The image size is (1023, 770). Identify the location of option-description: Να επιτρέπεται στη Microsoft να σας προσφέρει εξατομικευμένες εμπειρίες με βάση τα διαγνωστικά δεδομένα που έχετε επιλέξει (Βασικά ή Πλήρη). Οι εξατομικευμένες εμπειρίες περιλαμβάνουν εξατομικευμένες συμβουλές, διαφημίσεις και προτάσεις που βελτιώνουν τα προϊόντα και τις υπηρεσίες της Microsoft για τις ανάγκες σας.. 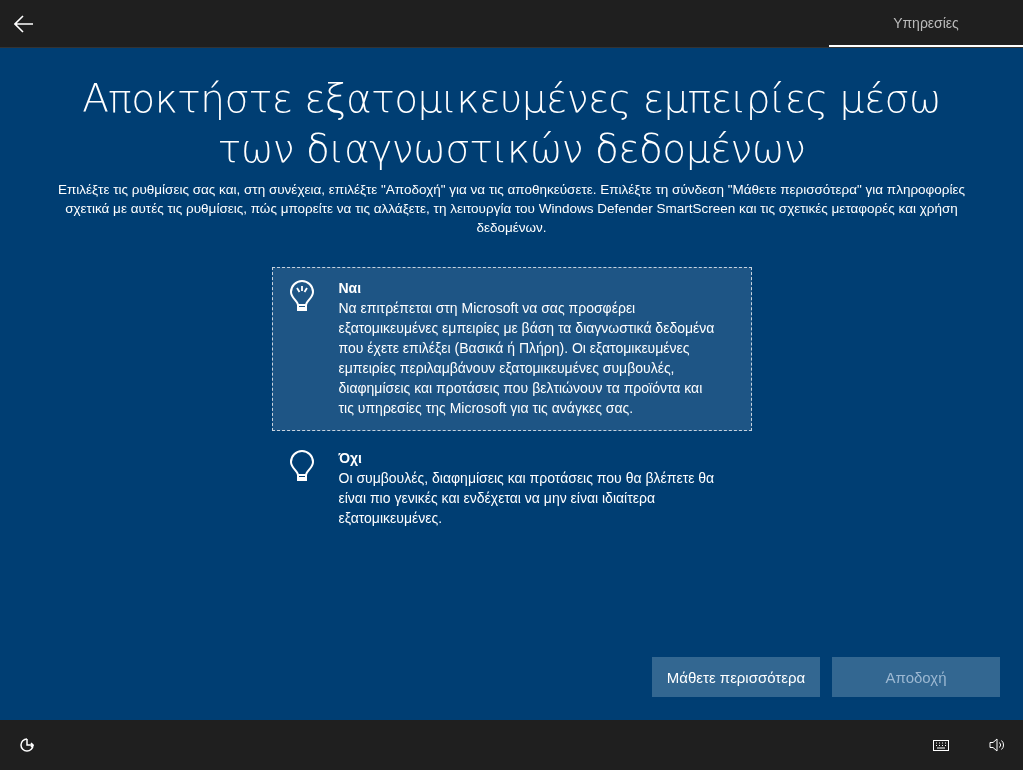
(527, 358).